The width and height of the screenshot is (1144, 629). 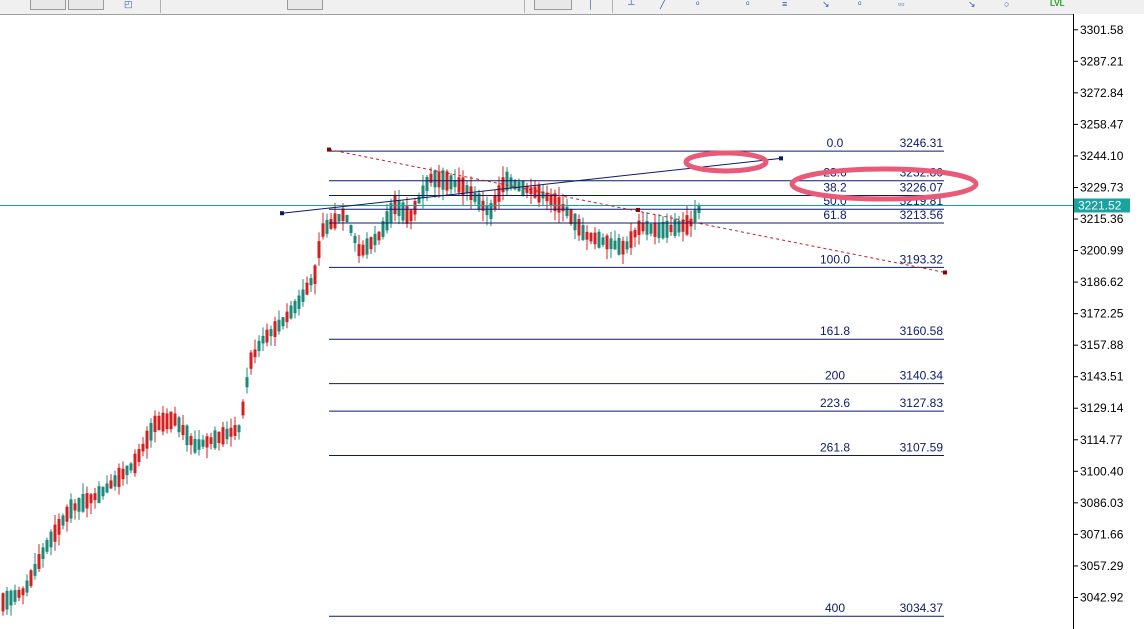 What do you see at coordinates (1102, 219) in the screenshot?
I see `price-tick-label: 3215.36` at bounding box center [1102, 219].